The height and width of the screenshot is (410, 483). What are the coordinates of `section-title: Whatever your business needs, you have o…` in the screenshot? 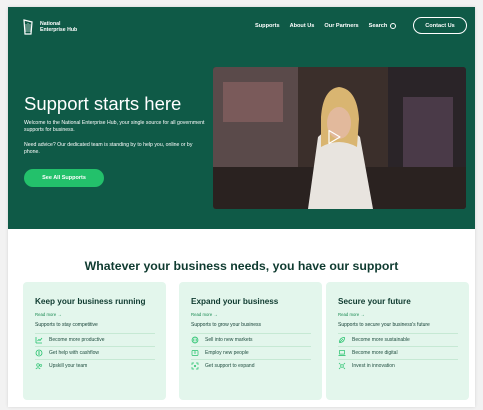 It's located at (241, 266).